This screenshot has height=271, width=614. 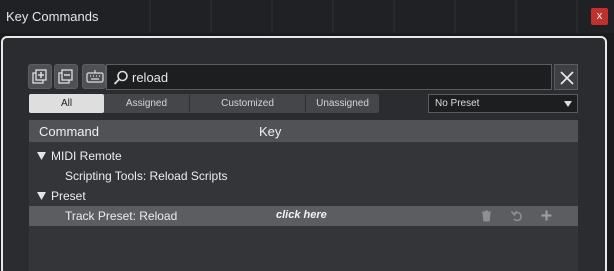 I want to click on preset-dropdown: No Preset, so click(x=503, y=103).